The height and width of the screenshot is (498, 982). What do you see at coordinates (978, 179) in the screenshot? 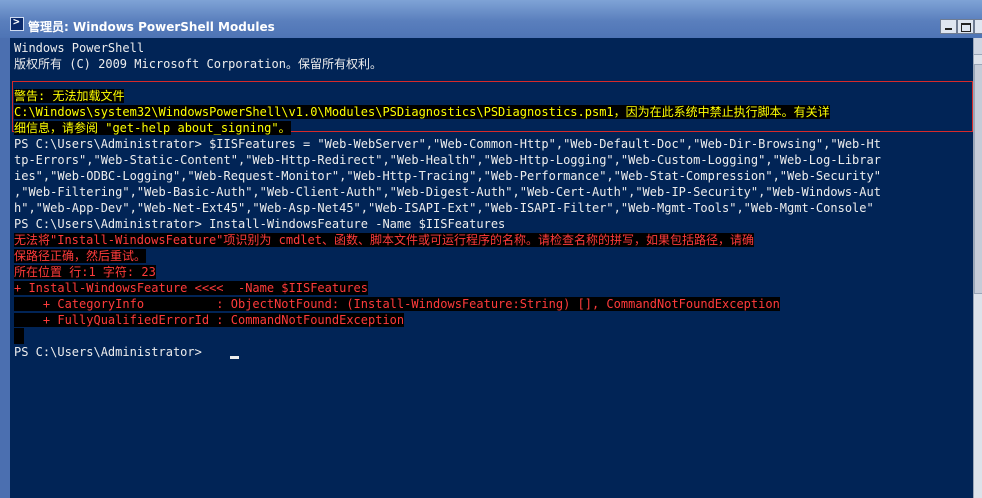
I see `scroll-thumb` at bounding box center [978, 179].